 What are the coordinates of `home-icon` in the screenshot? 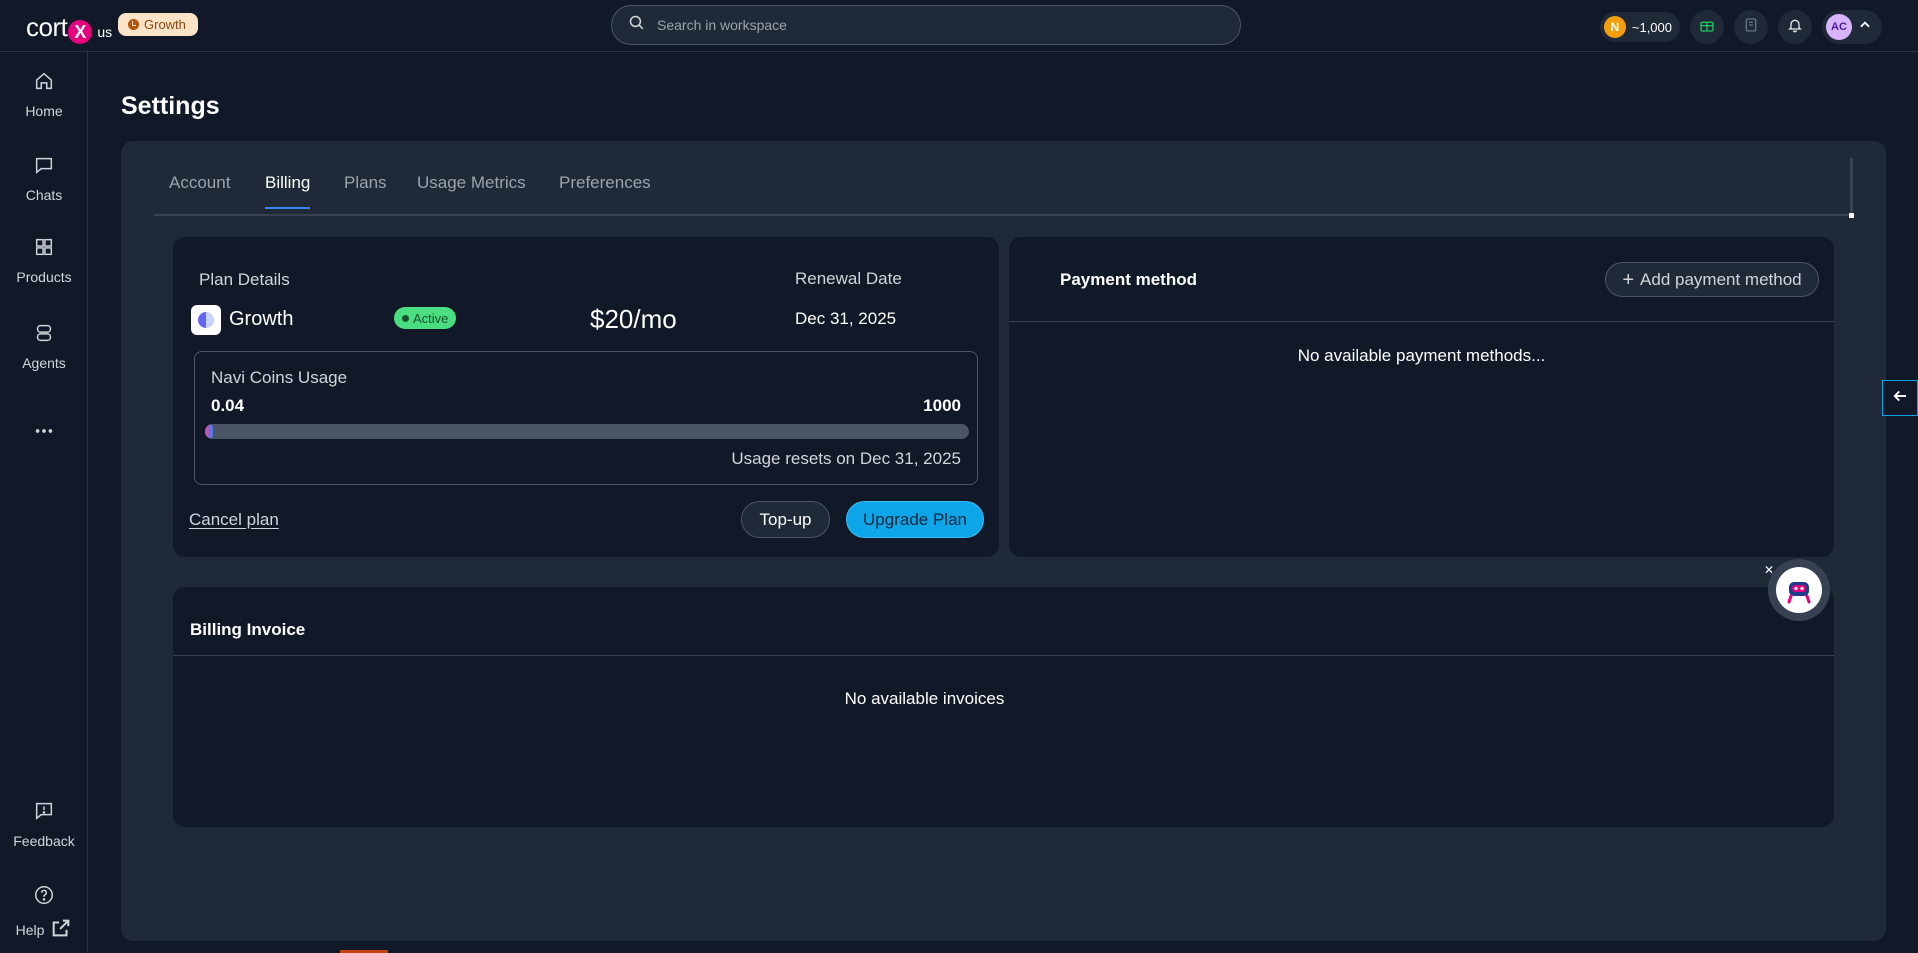 It's located at (44, 82).